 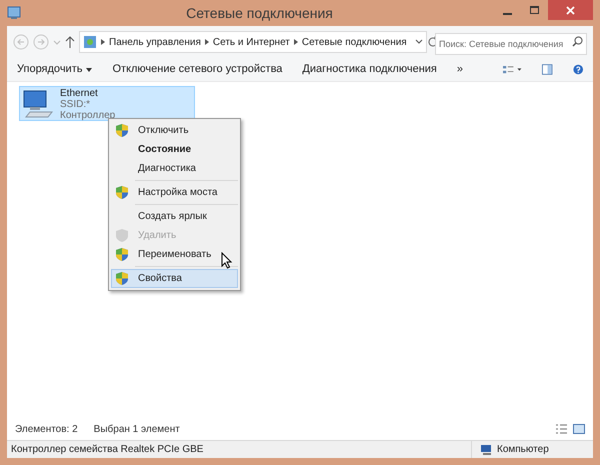 I want to click on close-button, so click(x=570, y=10).